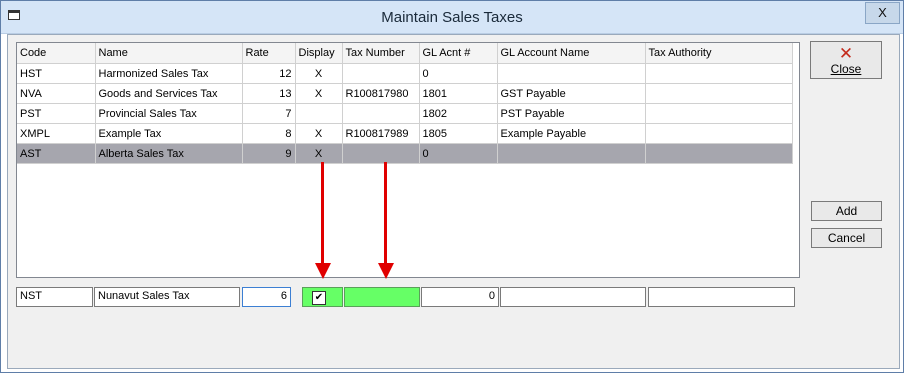 This screenshot has height=373, width=904. What do you see at coordinates (319, 298) in the screenshot?
I see `display-checkbox: ✔` at bounding box center [319, 298].